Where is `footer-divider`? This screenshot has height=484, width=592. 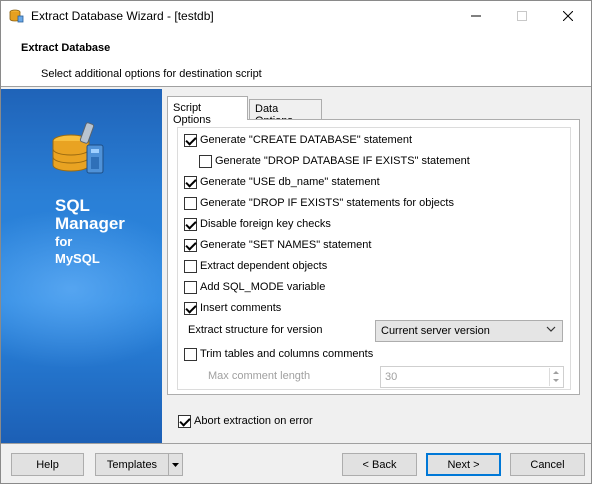 footer-divider is located at coordinates (296, 443).